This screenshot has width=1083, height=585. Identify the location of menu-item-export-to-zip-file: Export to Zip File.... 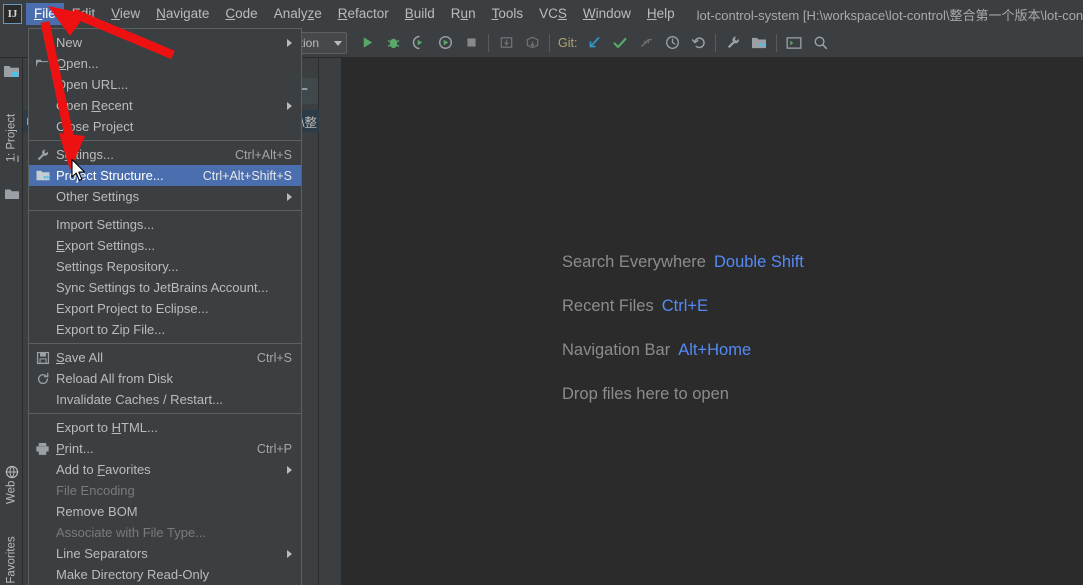
(165, 329).